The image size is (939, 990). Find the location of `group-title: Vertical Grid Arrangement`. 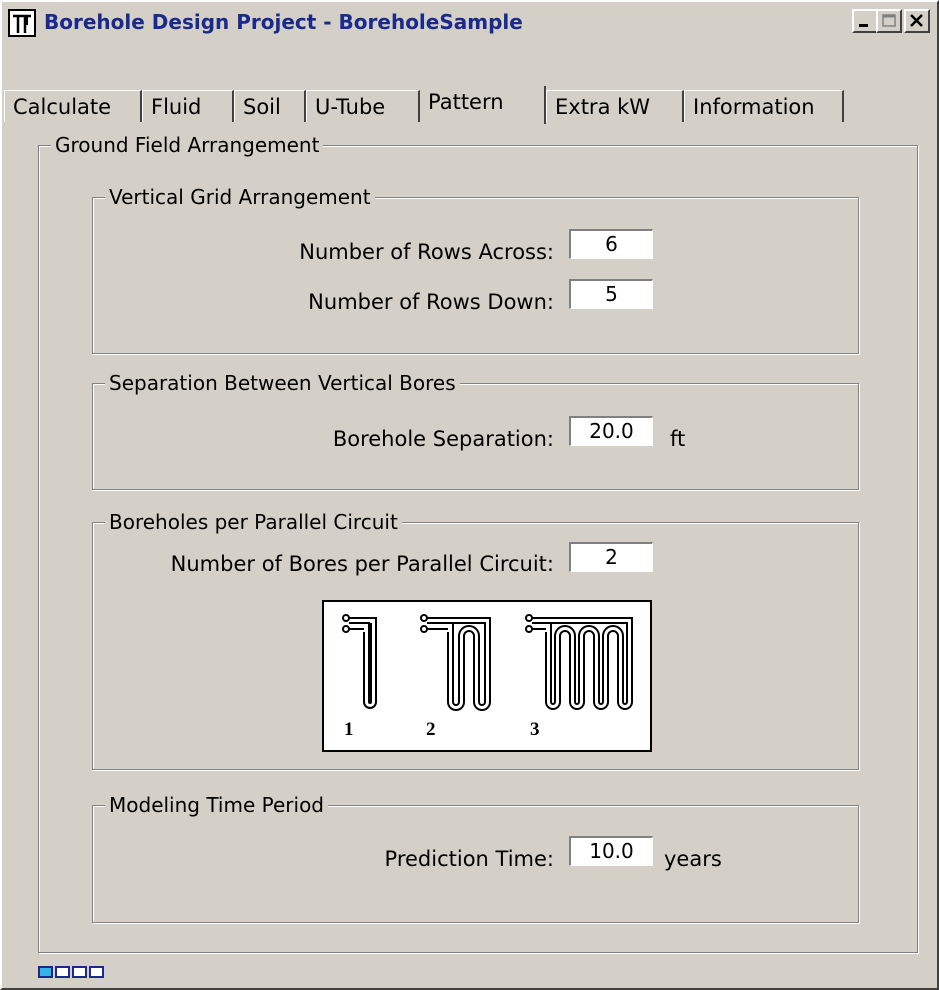

group-title: Vertical Grid Arrangement is located at coordinates (240, 197).